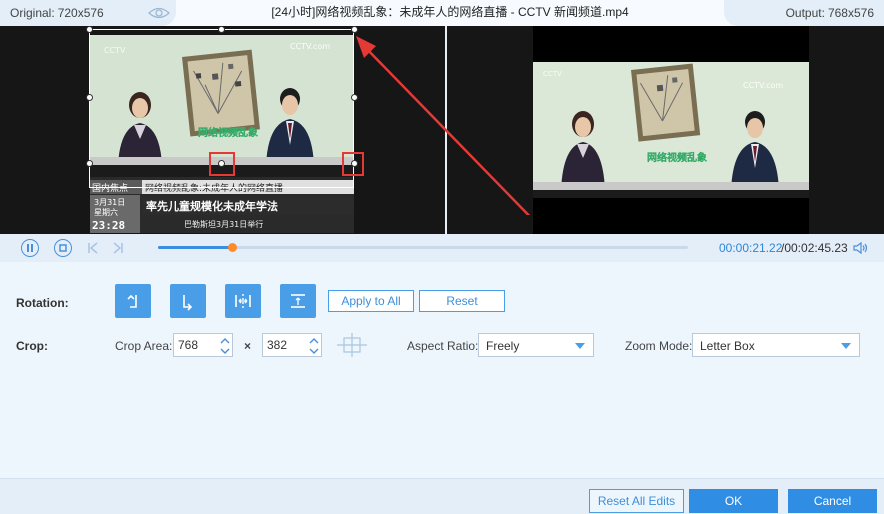 This screenshot has height=514, width=884. What do you see at coordinates (503, 346) in the screenshot?
I see `aspect-ratio-value: Freely` at bounding box center [503, 346].